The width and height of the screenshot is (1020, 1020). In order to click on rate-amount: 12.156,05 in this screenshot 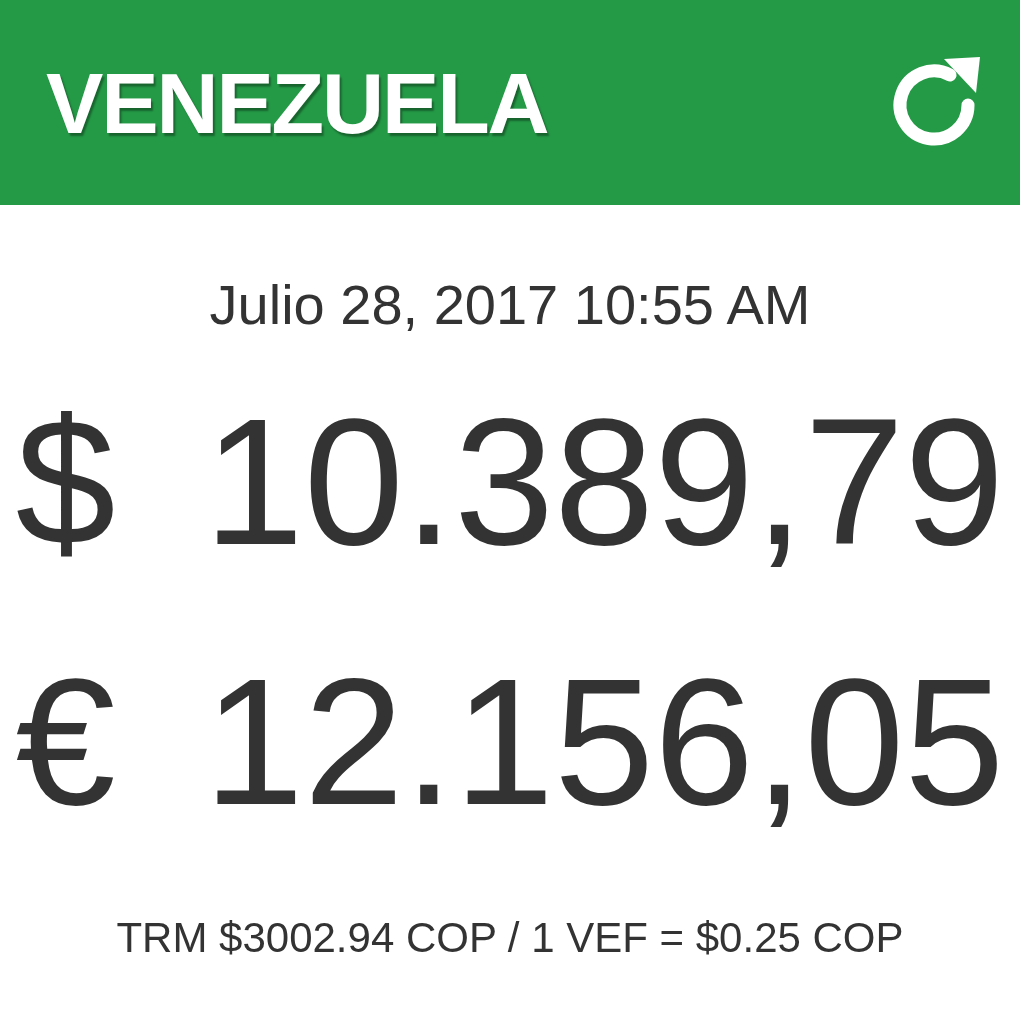, I will do `click(604, 742)`.